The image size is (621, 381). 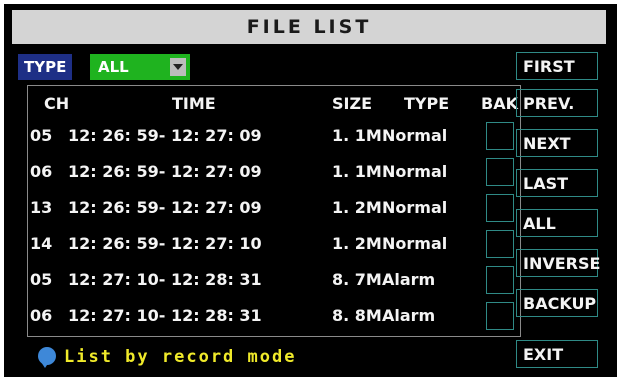 I want to click on type-filter-value: ALL, so click(x=113, y=67).